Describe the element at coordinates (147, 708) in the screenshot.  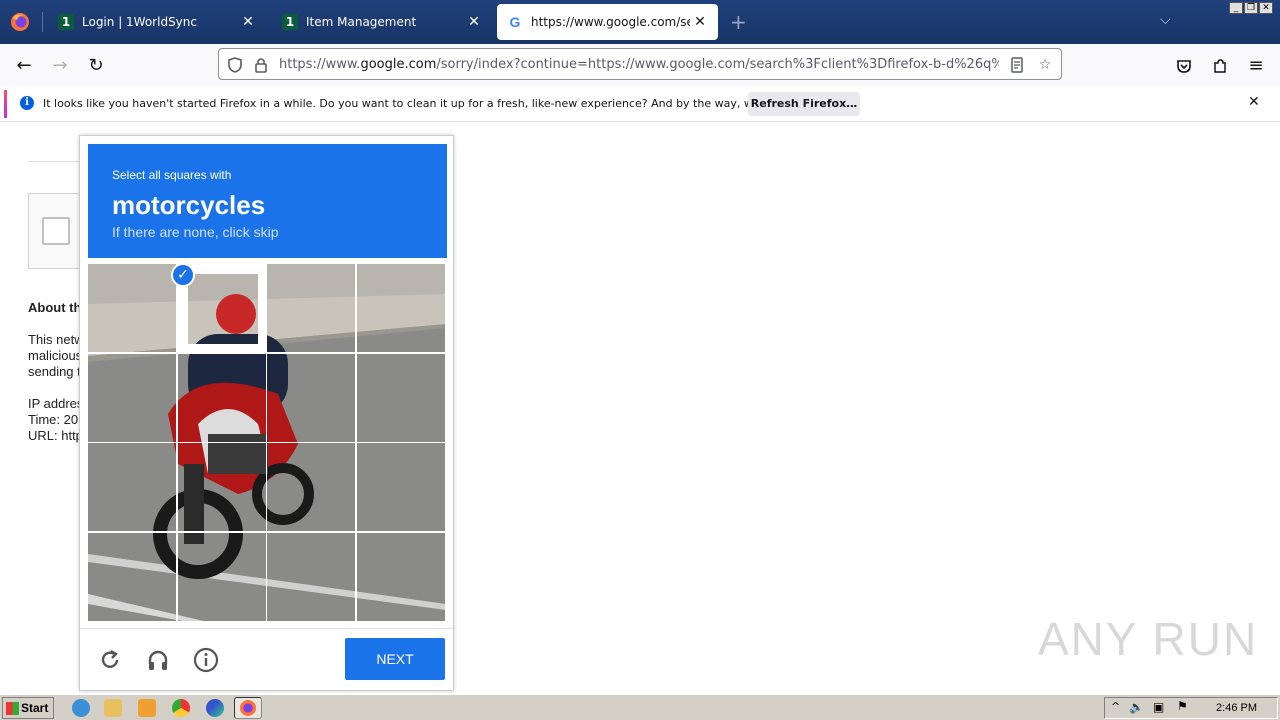
I see `media-player-icon` at that location.